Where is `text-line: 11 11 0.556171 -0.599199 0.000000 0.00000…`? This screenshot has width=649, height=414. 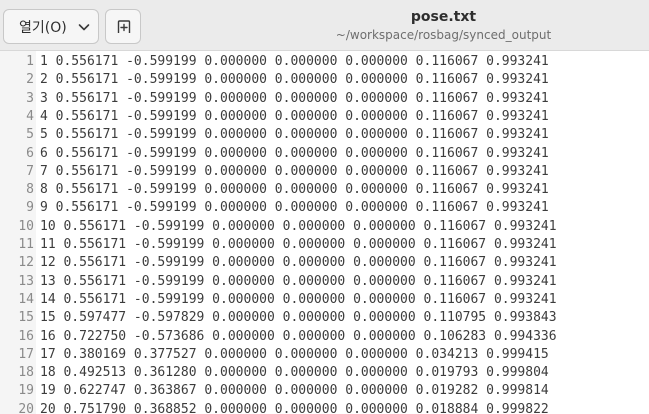 text-line: 11 11 0.556171 -0.599199 0.000000 0.00000… is located at coordinates (324, 245).